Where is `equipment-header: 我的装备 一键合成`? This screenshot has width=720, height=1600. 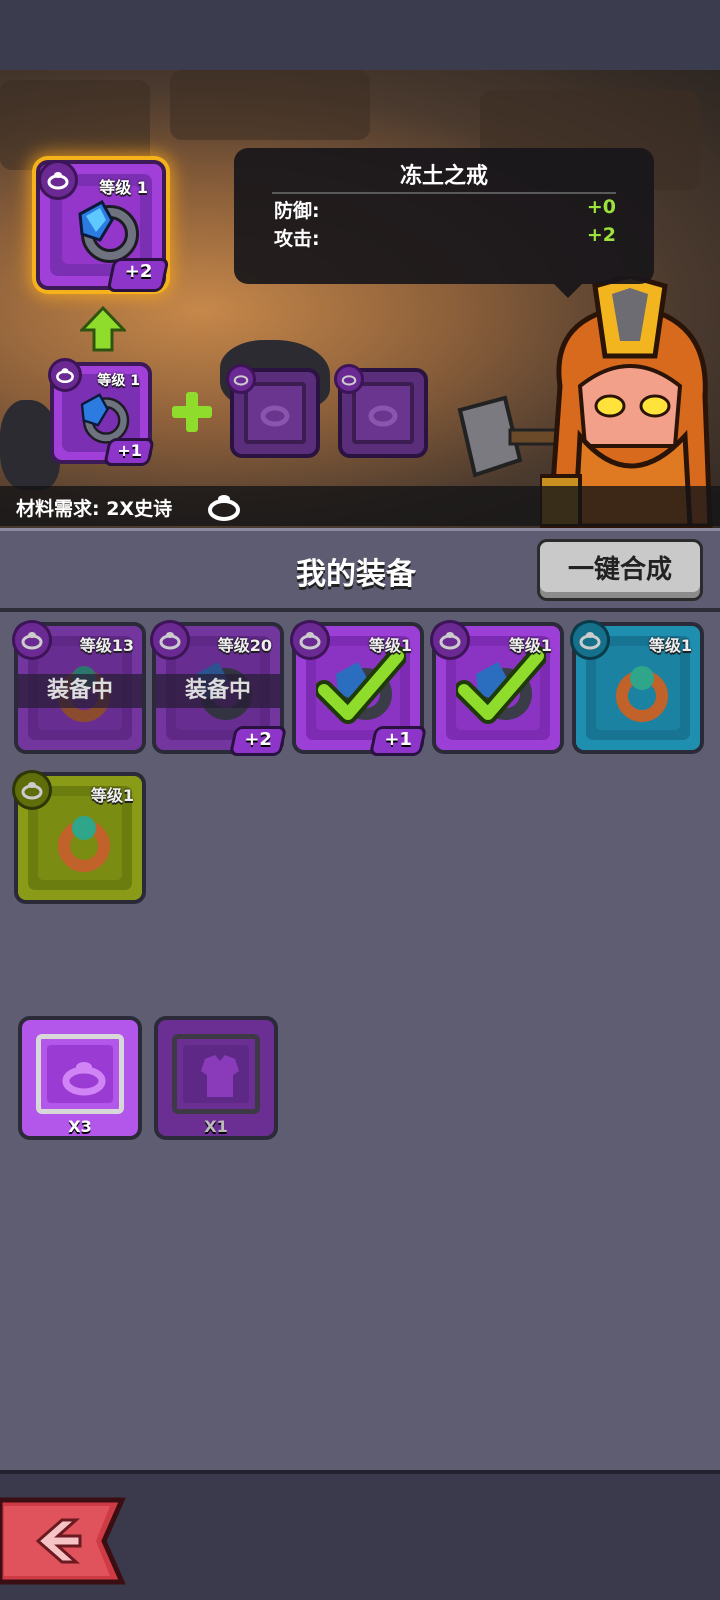 equipment-header: 我的装备 一键合成 is located at coordinates (360, 568).